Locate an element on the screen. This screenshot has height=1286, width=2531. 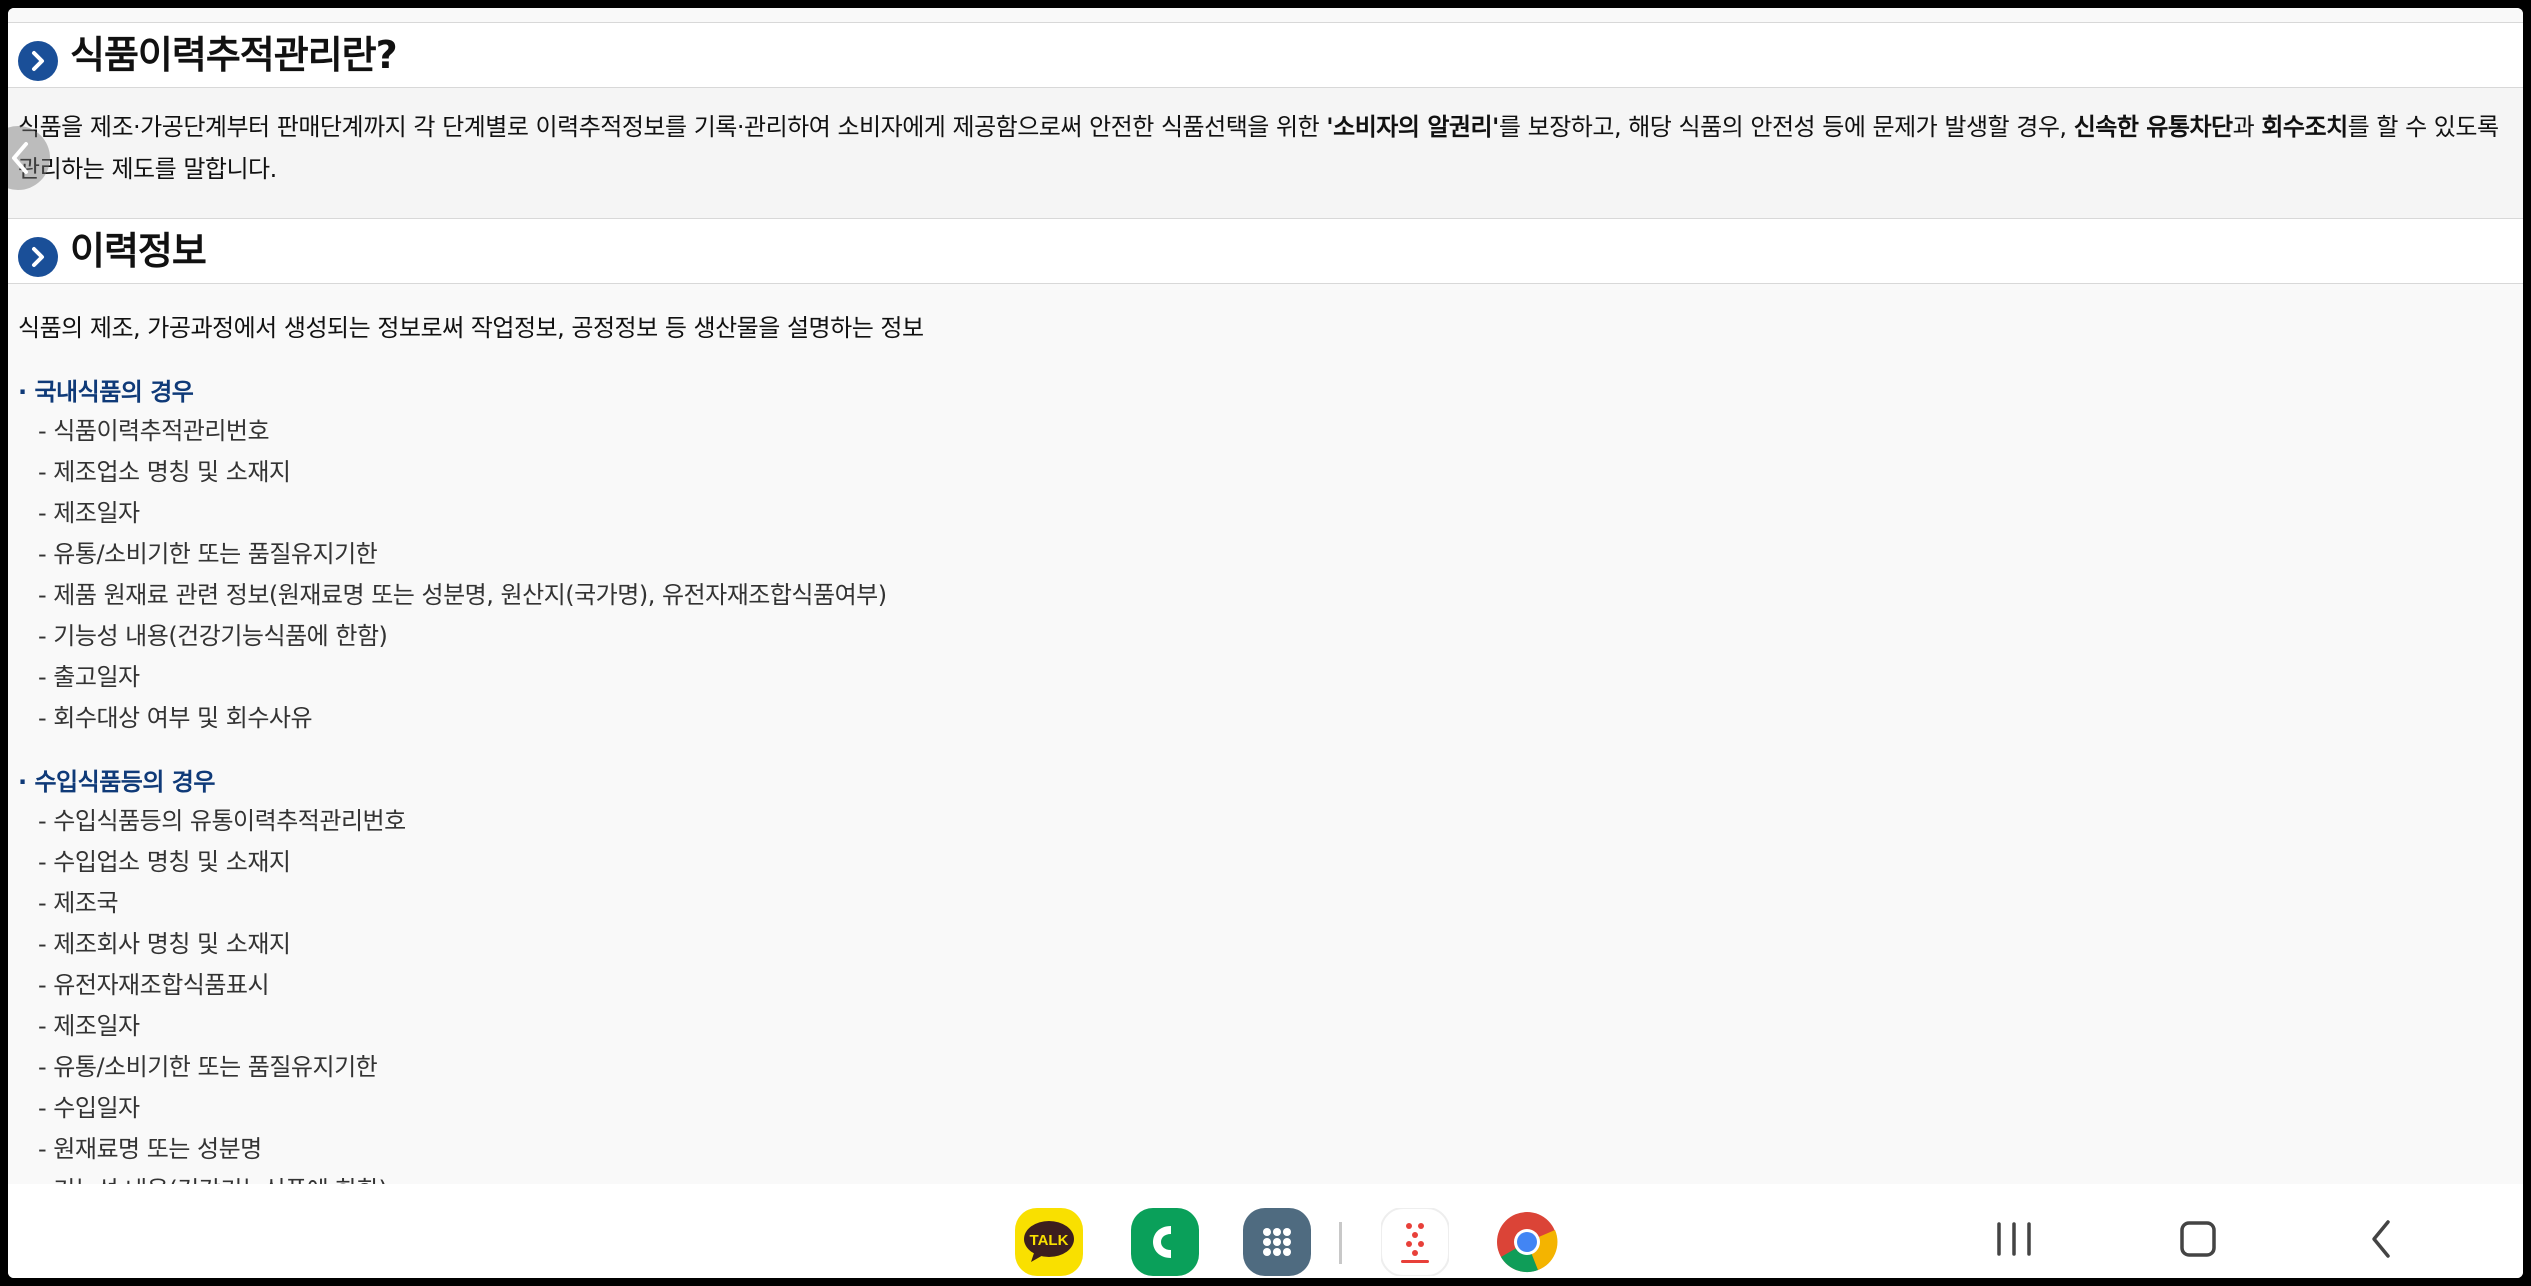
back-button is located at coordinates (2382, 1239).